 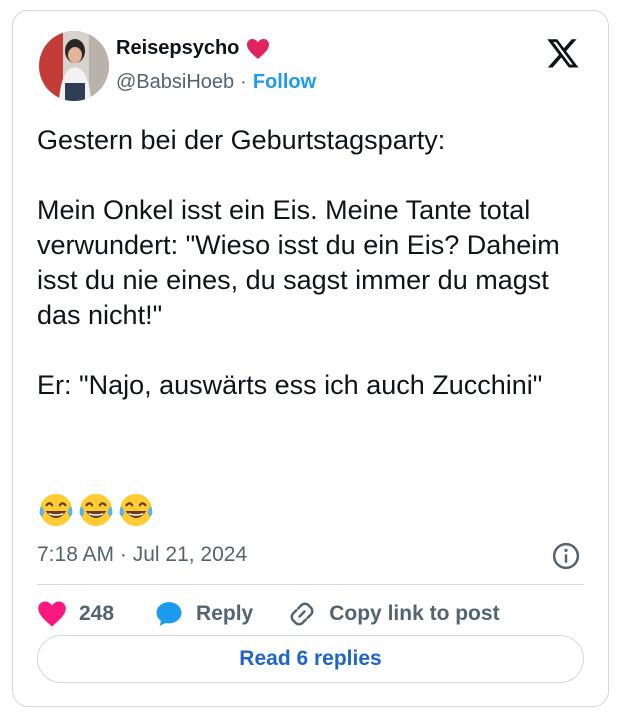 I want to click on author-name: Reisepsycho, so click(x=177, y=48).